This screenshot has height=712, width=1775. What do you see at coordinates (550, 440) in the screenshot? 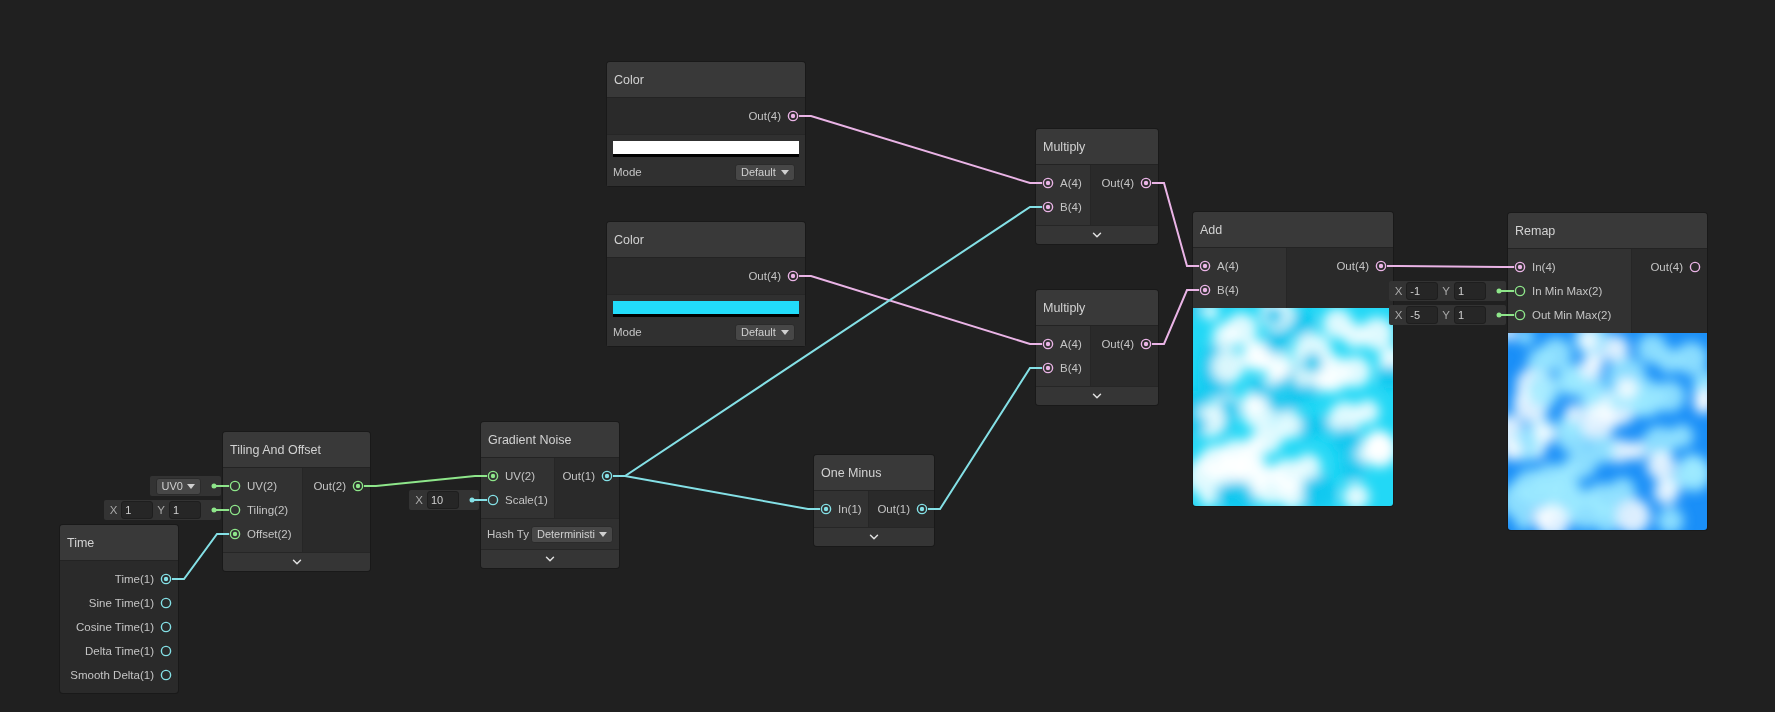
I see `node-title: Gradient Noise` at bounding box center [550, 440].